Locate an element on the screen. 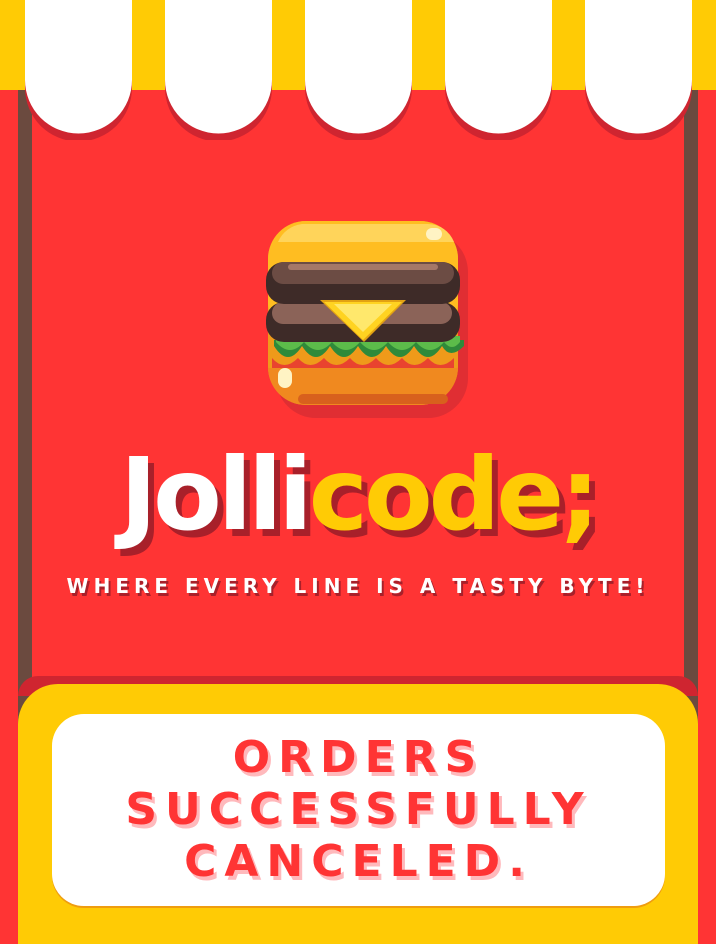 The width and height of the screenshot is (716, 944). burger-icon is located at coordinates (367, 319).